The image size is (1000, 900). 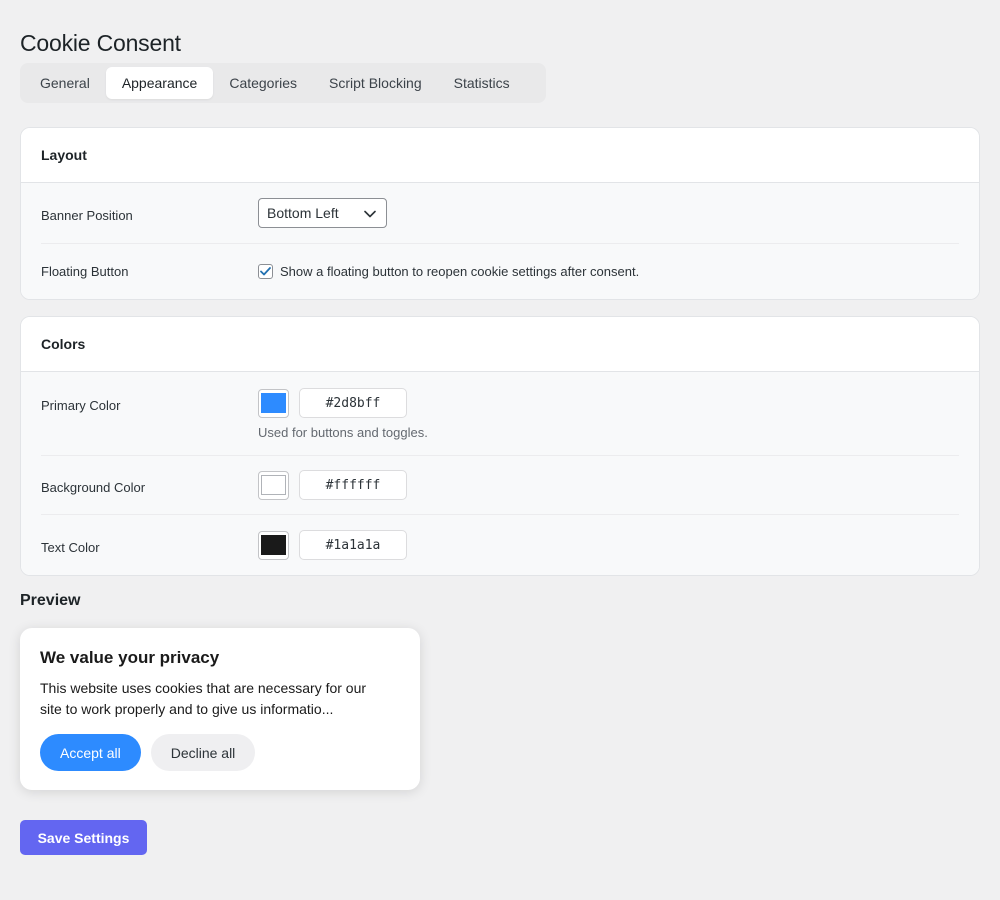 What do you see at coordinates (130, 657) in the screenshot?
I see `banner-title: We value your privacy` at bounding box center [130, 657].